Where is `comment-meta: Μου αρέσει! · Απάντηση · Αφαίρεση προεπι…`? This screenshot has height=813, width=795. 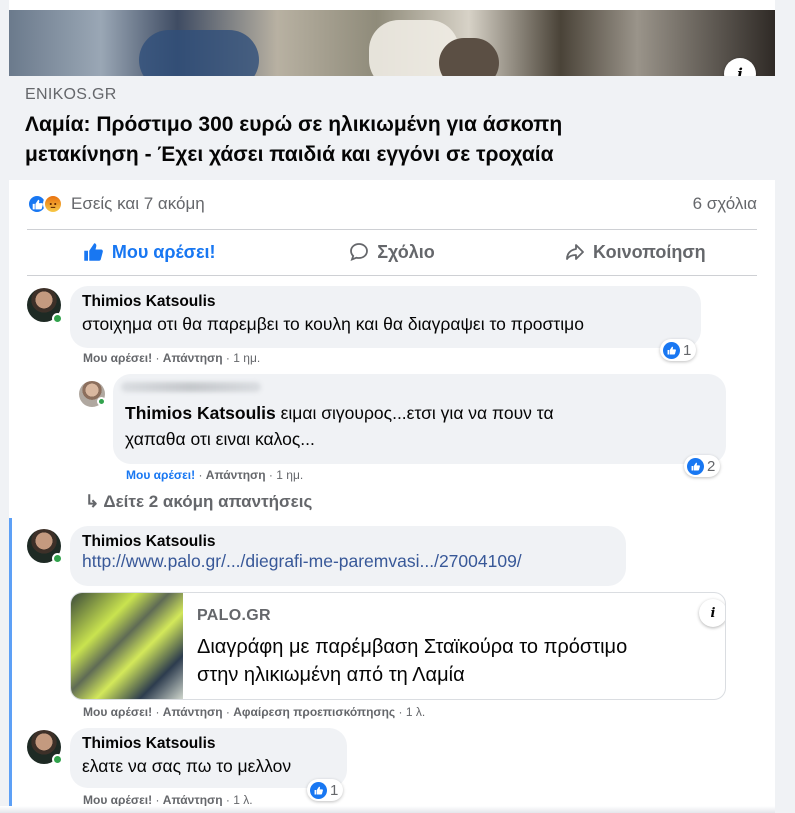 comment-meta: Μου αρέσει! · Απάντηση · Αφαίρεση προεπι… is located at coordinates (254, 712).